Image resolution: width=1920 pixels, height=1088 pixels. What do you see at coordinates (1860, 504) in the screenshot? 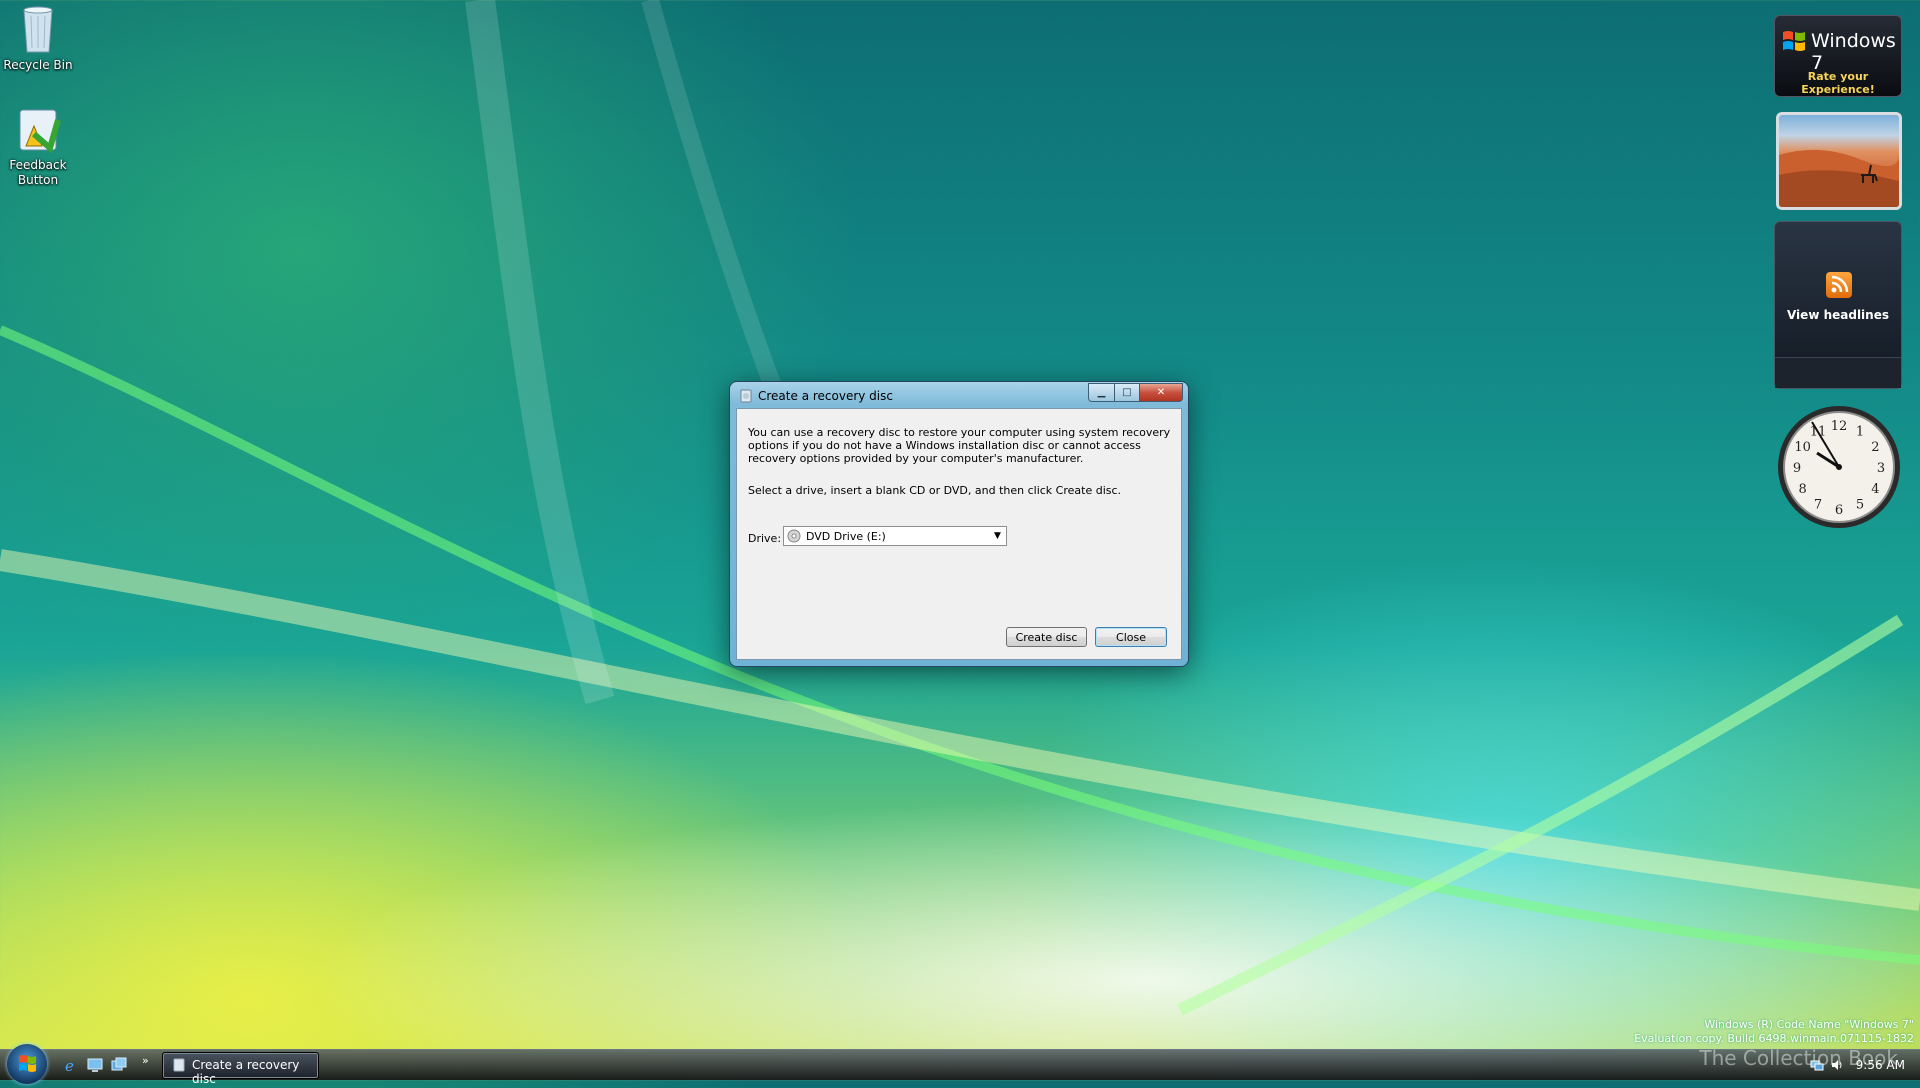
I see `clock-numeral: 5` at bounding box center [1860, 504].